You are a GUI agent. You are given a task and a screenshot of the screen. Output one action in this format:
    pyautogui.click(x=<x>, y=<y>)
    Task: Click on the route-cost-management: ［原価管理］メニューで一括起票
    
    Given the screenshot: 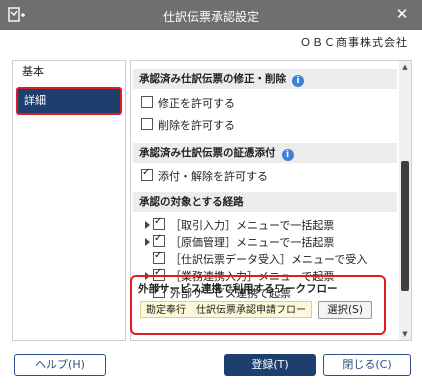 What is the action you would take?
    pyautogui.click(x=240, y=241)
    